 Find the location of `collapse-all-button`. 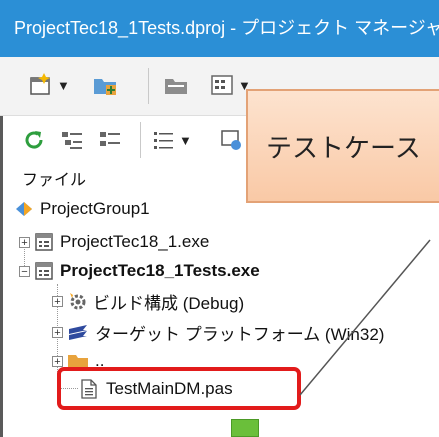

collapse-all-button is located at coordinates (110, 140).